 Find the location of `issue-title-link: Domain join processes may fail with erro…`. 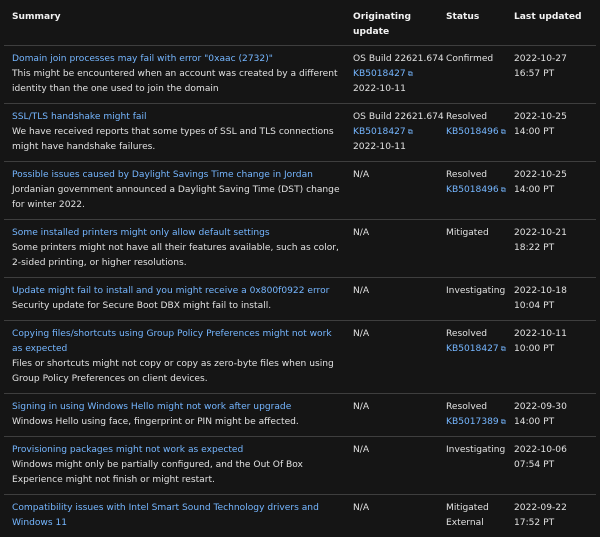

issue-title-link: Domain join processes may fail with erro… is located at coordinates (176, 59).